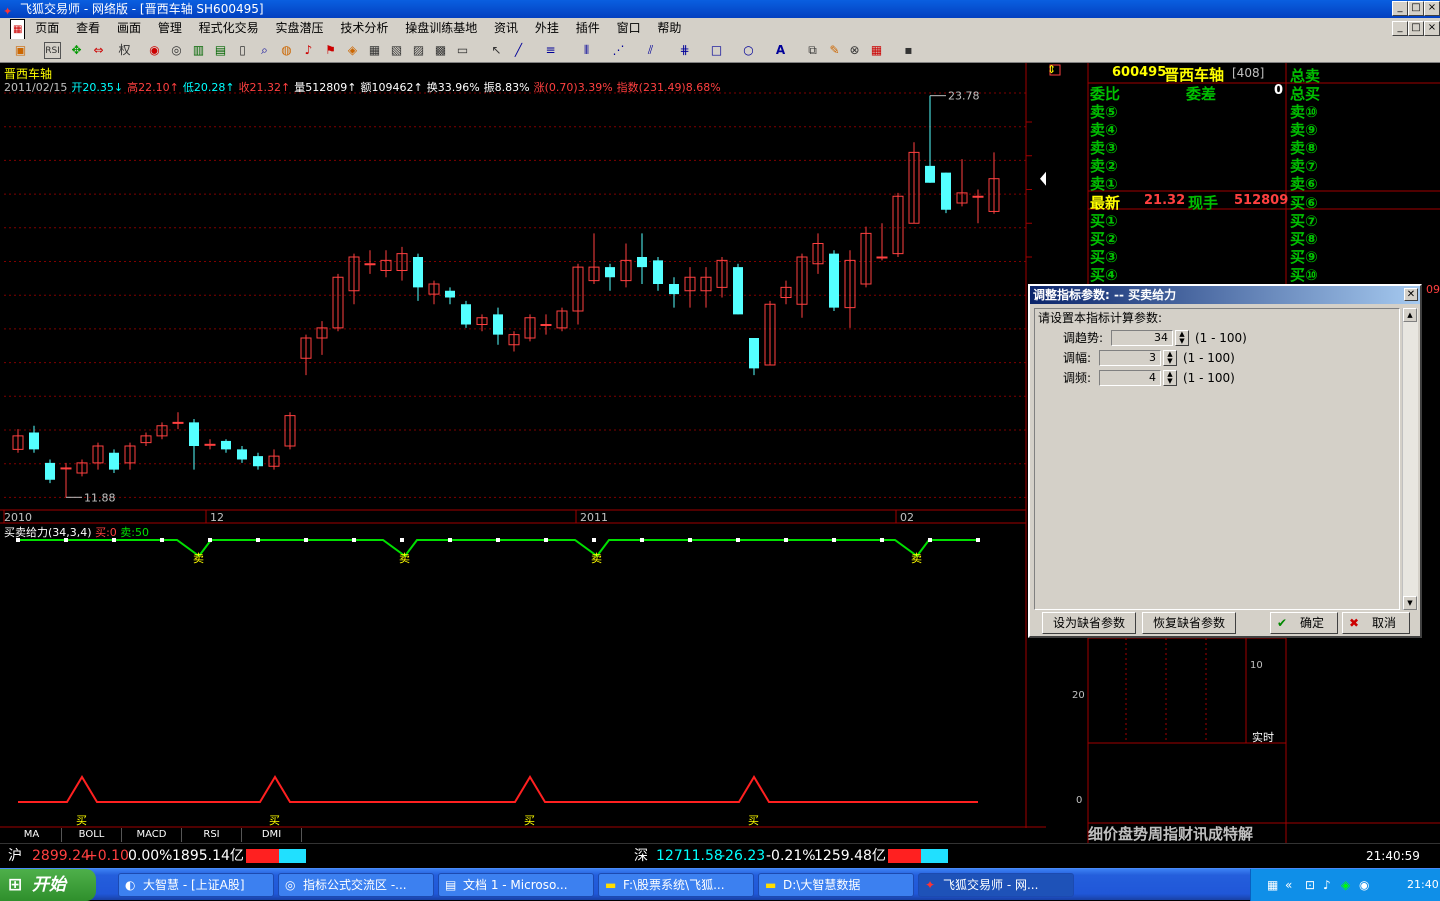 The image size is (1440, 901). Describe the element at coordinates (352, 50) in the screenshot. I see `yellow-icon: ◈` at that location.